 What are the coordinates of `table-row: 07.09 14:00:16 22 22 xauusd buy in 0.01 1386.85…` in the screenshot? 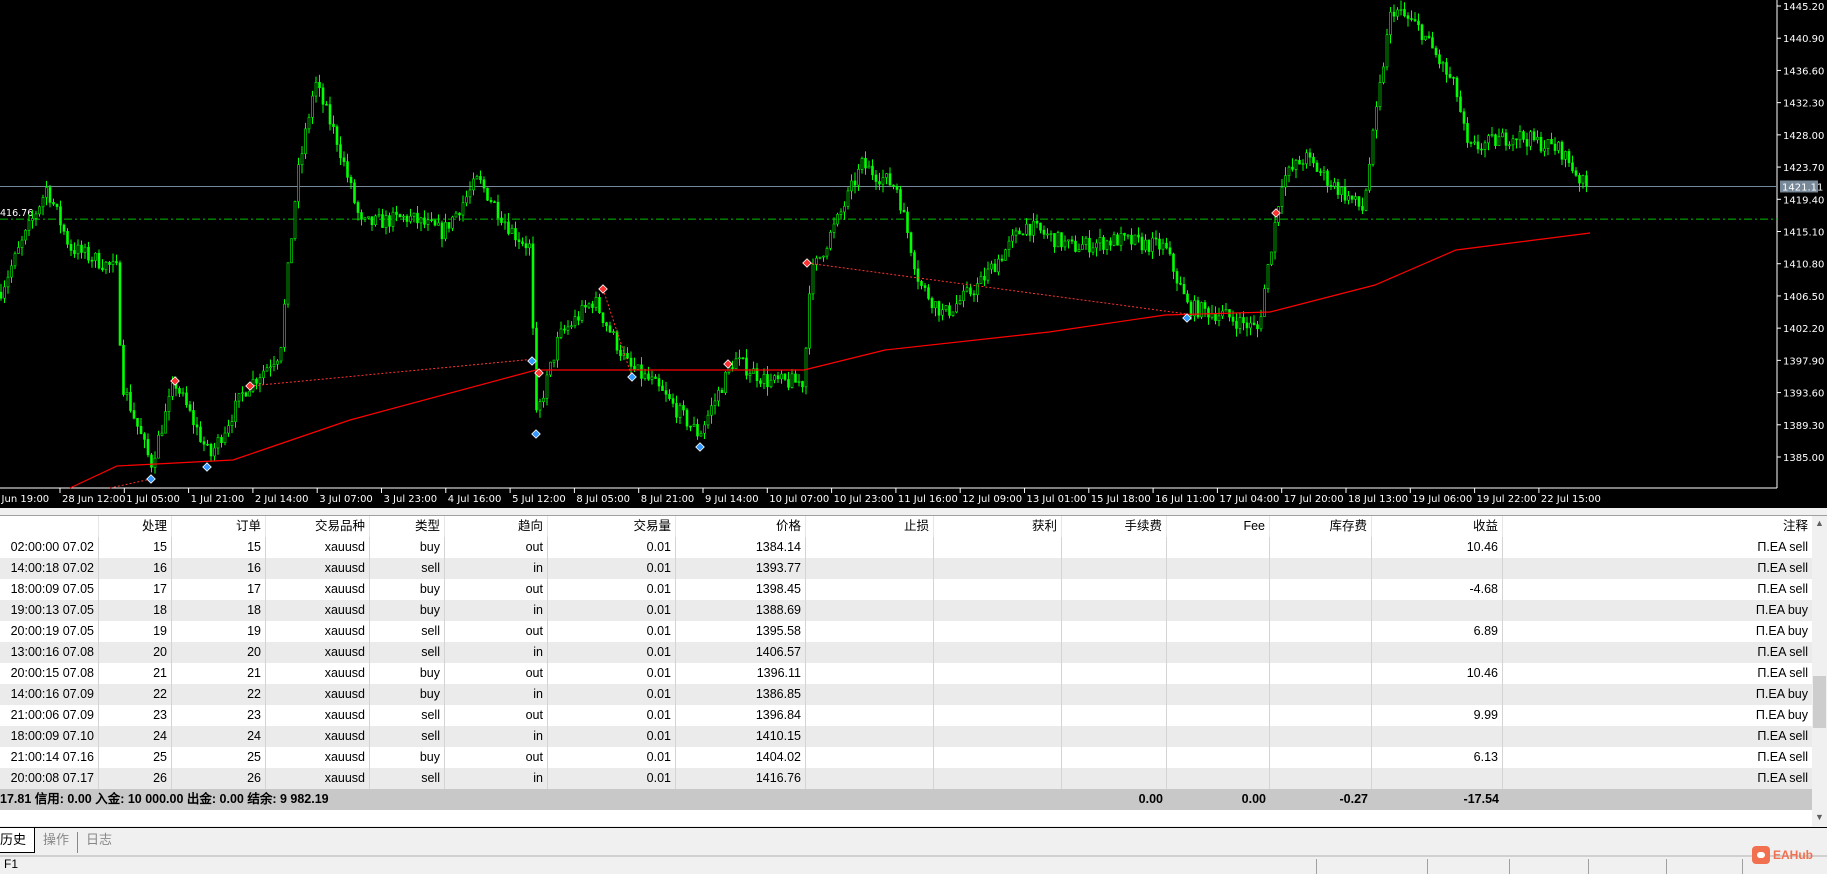 It's located at (906, 694).